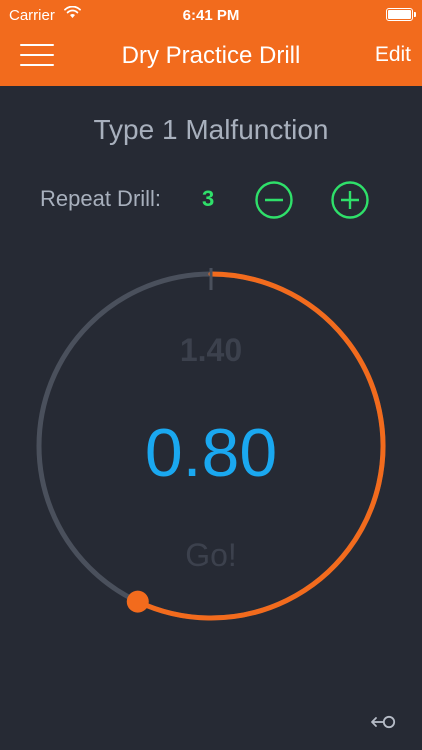 This screenshot has width=422, height=750. I want to click on elapsed-time: 0.80, so click(211, 453).